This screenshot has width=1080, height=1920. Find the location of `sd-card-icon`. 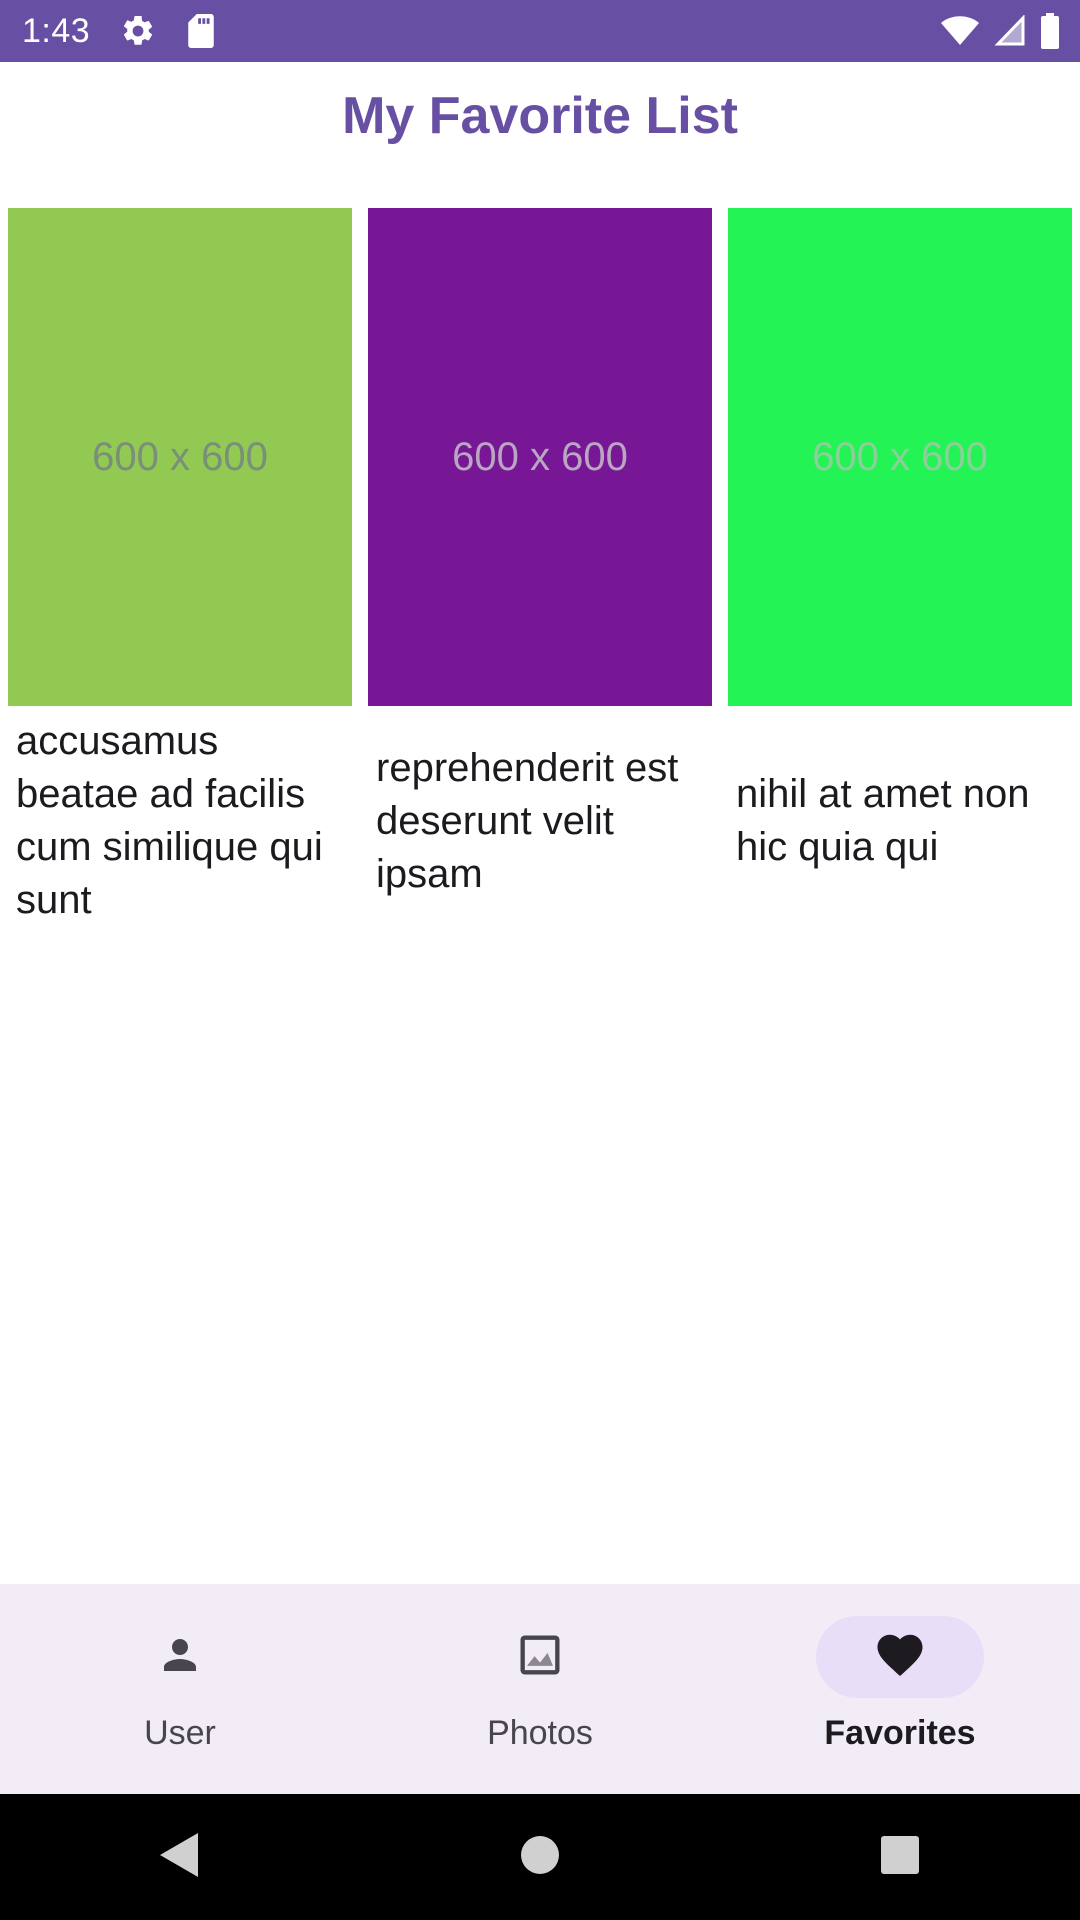

sd-card-icon is located at coordinates (201, 31).